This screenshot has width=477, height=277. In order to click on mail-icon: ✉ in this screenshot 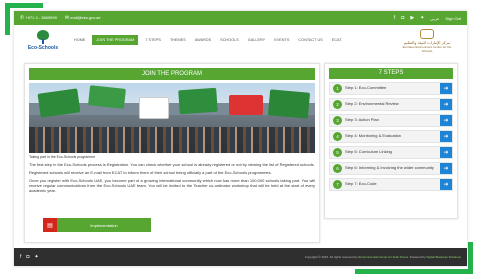, I will do `click(67, 18)`.